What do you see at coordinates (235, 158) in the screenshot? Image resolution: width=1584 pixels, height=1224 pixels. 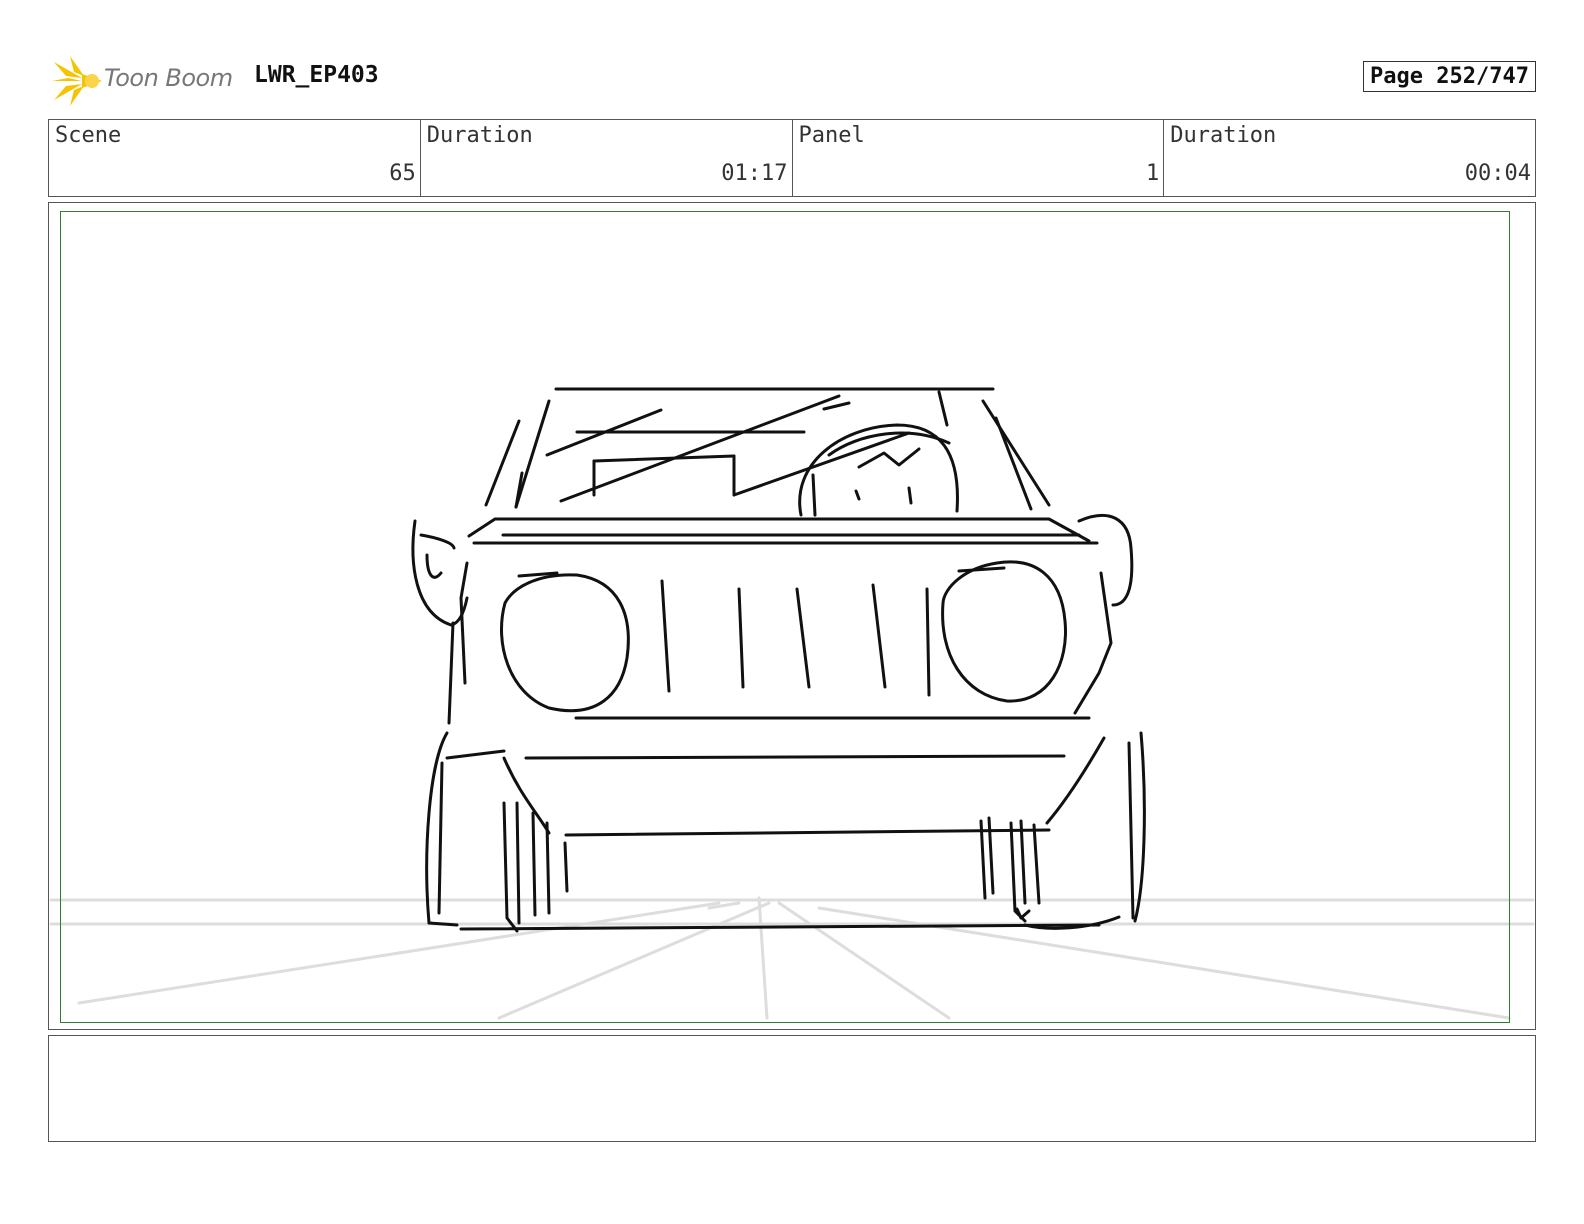 I see `scene-cell: Scene 65` at bounding box center [235, 158].